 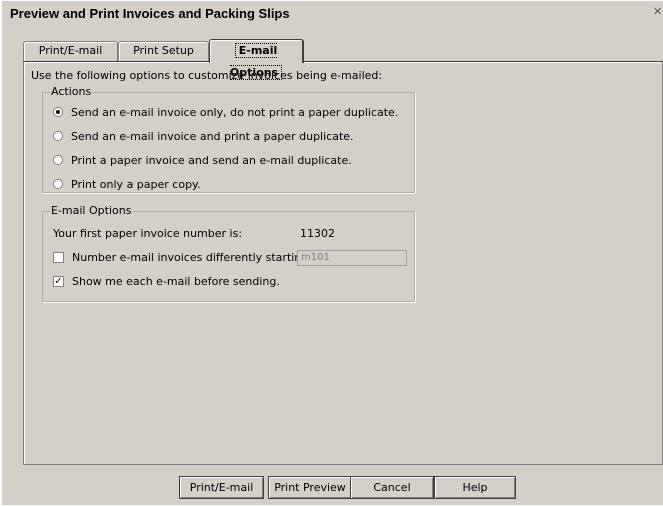 I want to click on print-email-button: Print/E-mail, so click(x=221, y=487).